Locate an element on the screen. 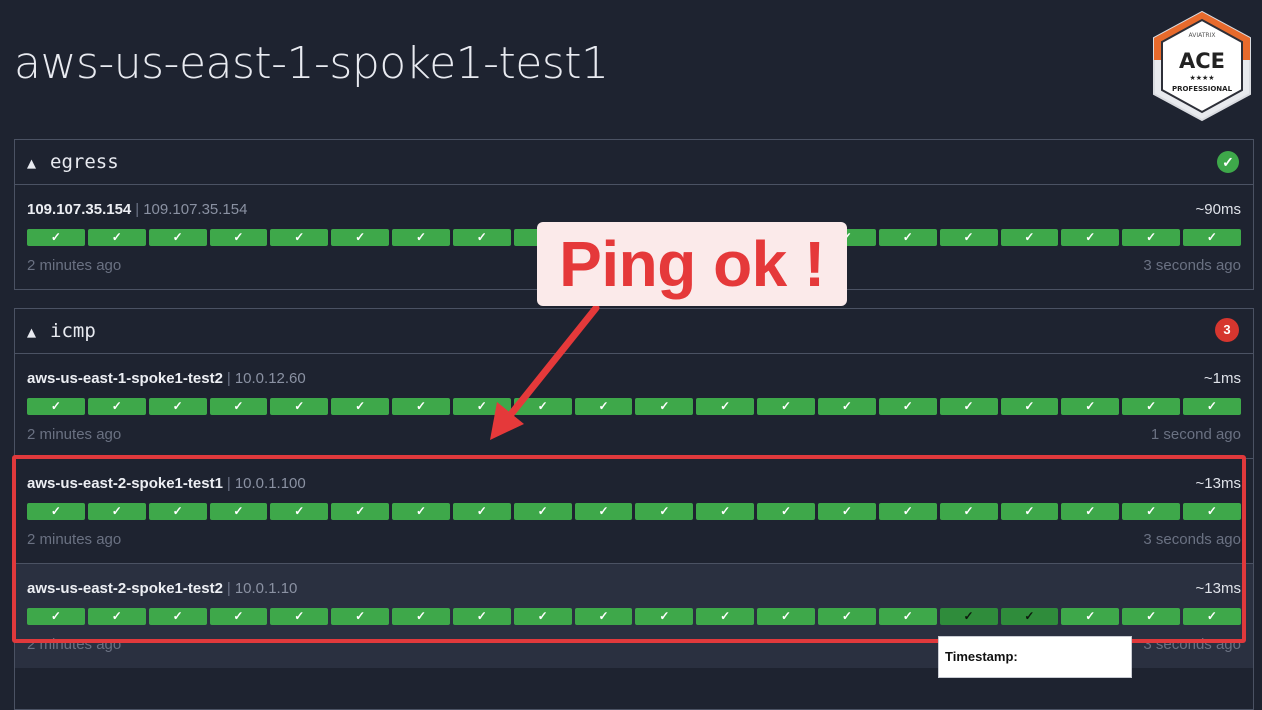 The image size is (1262, 710). group-title: ▲ icmp is located at coordinates (61, 331).